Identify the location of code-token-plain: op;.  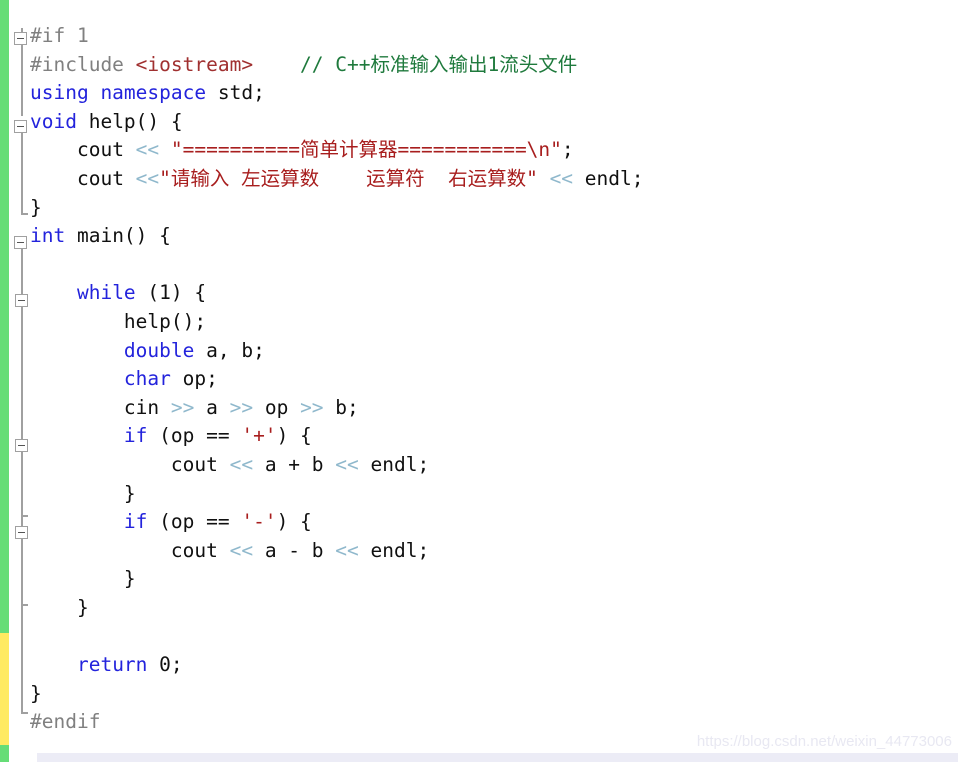
(194, 379).